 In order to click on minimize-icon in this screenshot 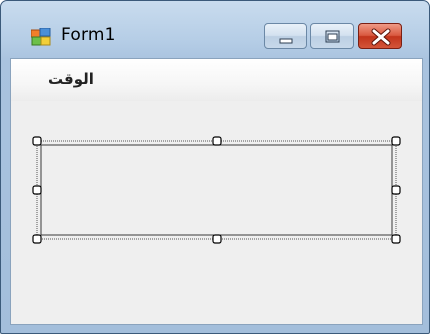, I will do `click(286, 41)`.